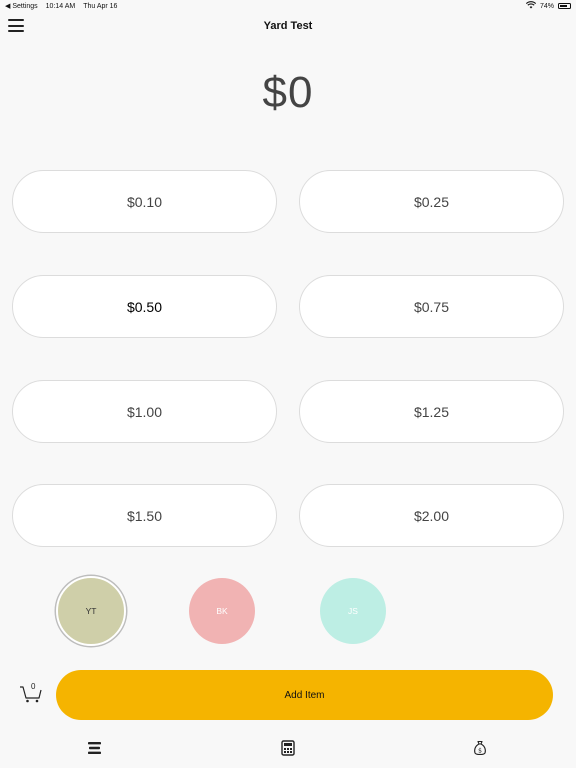 The height and width of the screenshot is (768, 576). Describe the element at coordinates (431, 411) in the screenshot. I see `price-button: $1.25` at that location.